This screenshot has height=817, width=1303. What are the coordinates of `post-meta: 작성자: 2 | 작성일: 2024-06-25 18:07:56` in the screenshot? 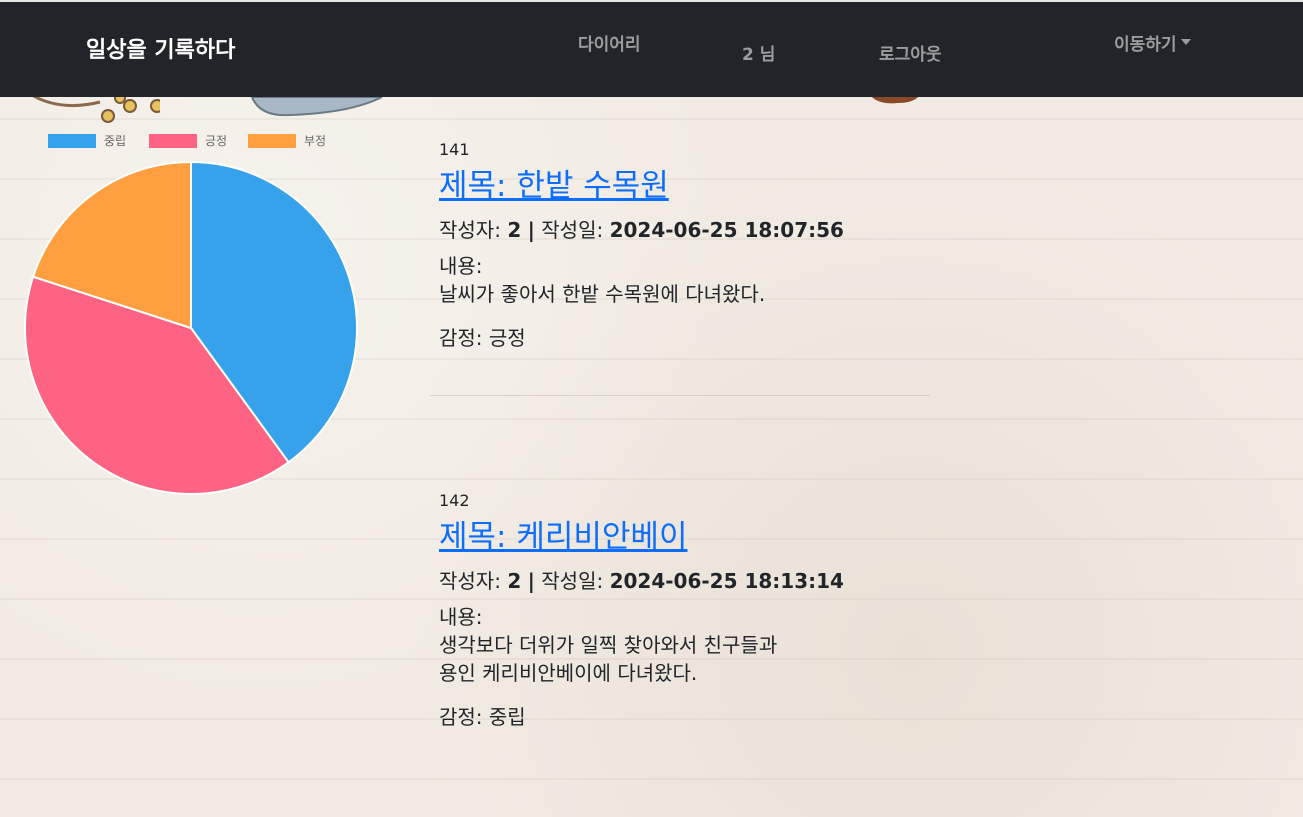 It's located at (829, 230).